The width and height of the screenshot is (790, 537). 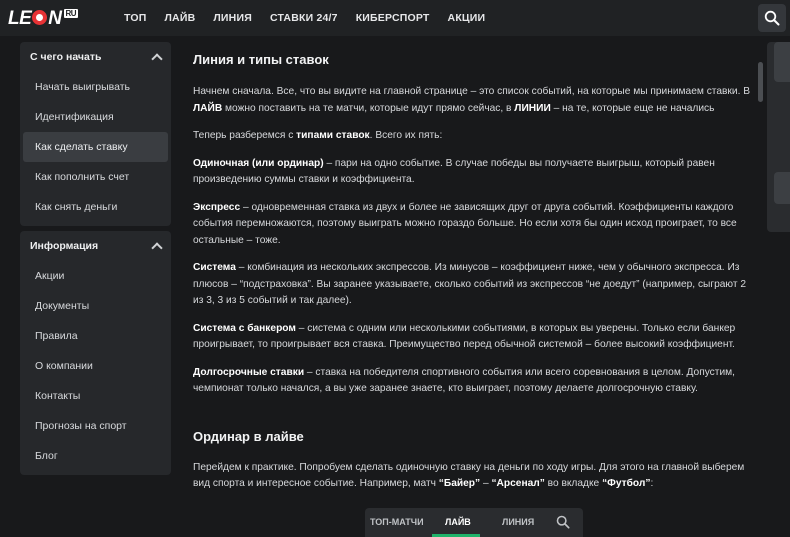 I want to click on sidebar-item-deposit: Как пополнить счет, so click(x=95, y=177).